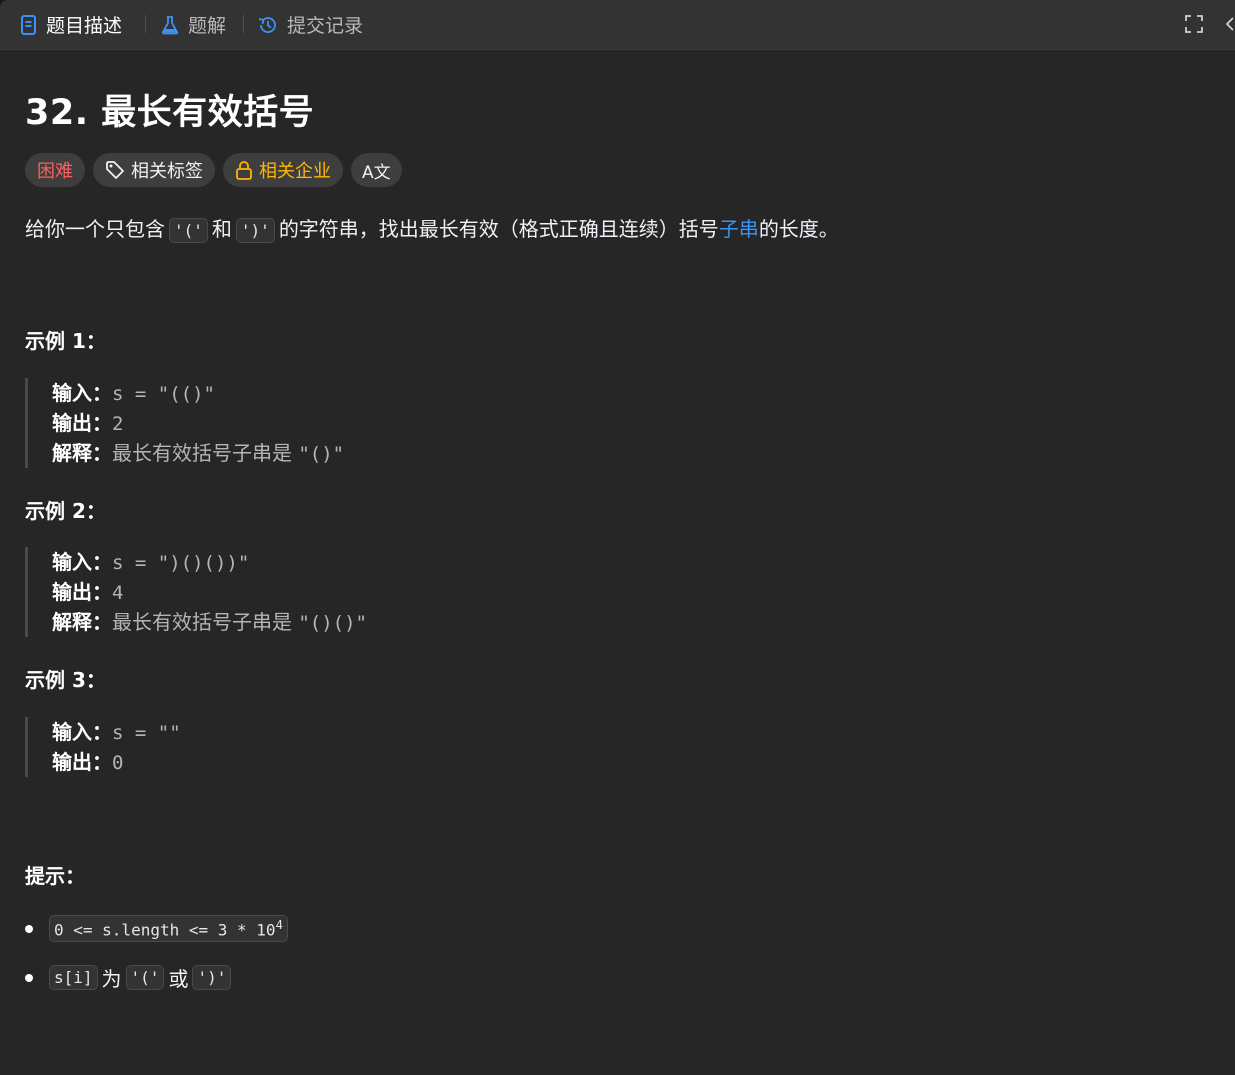 Image resolution: width=1235 pixels, height=1075 pixels. I want to click on desc-text: 和, so click(221, 229).